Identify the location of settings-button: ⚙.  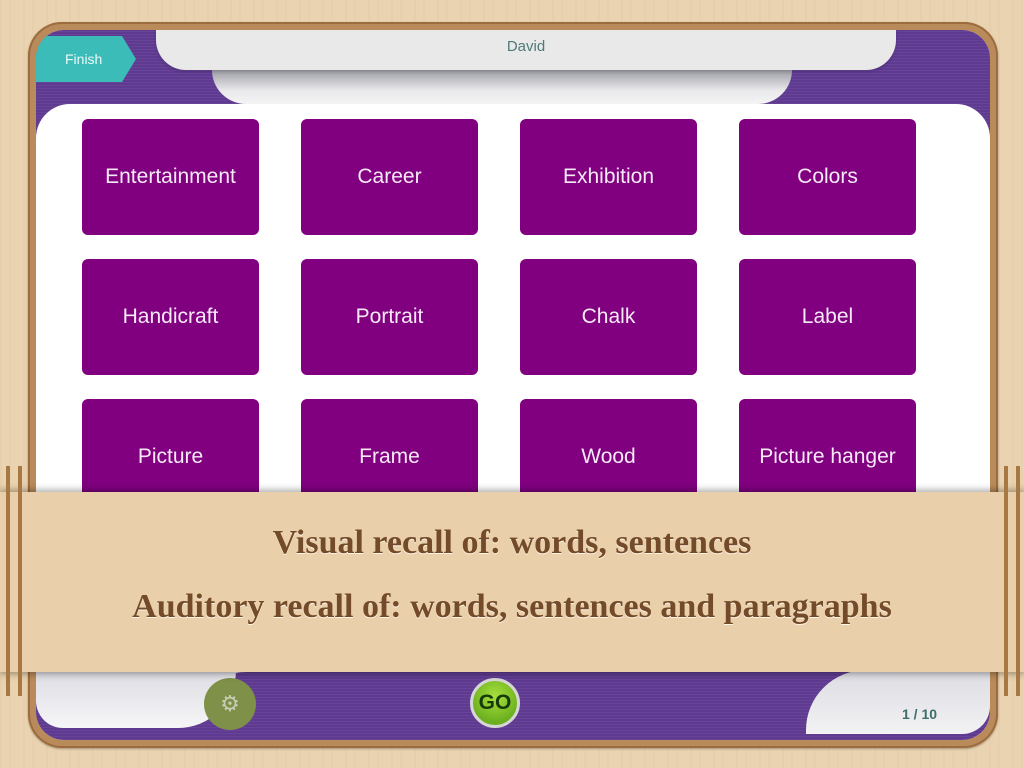
(230, 704).